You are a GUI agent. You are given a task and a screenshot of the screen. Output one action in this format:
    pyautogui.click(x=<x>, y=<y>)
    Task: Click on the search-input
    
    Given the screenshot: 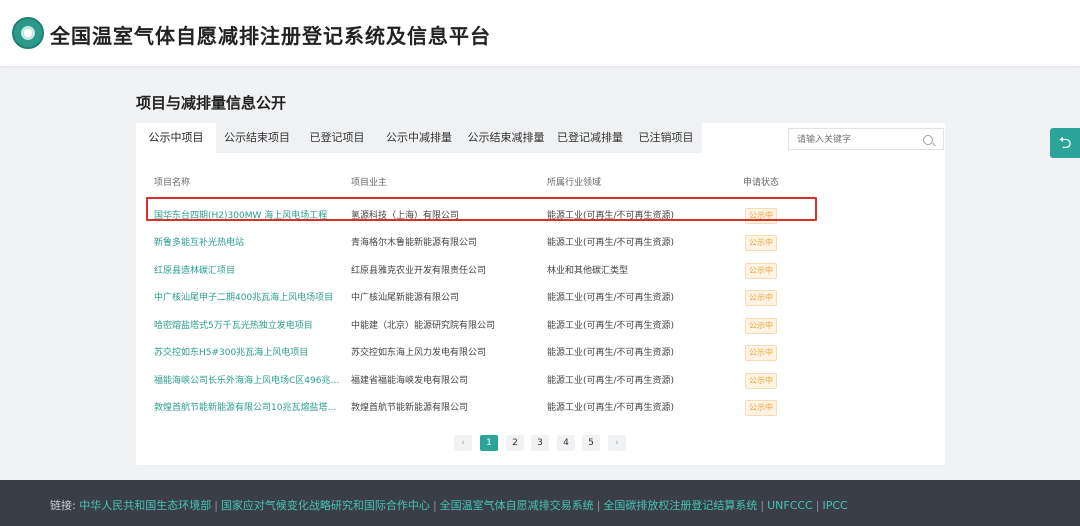 What is the action you would take?
    pyautogui.click(x=857, y=140)
    